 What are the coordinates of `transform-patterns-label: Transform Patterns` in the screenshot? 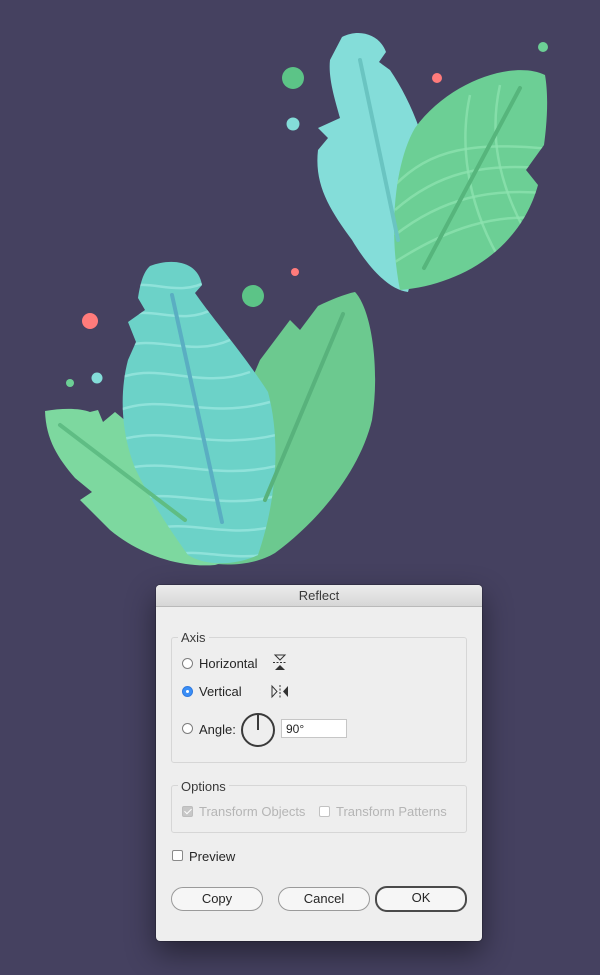 It's located at (391, 811).